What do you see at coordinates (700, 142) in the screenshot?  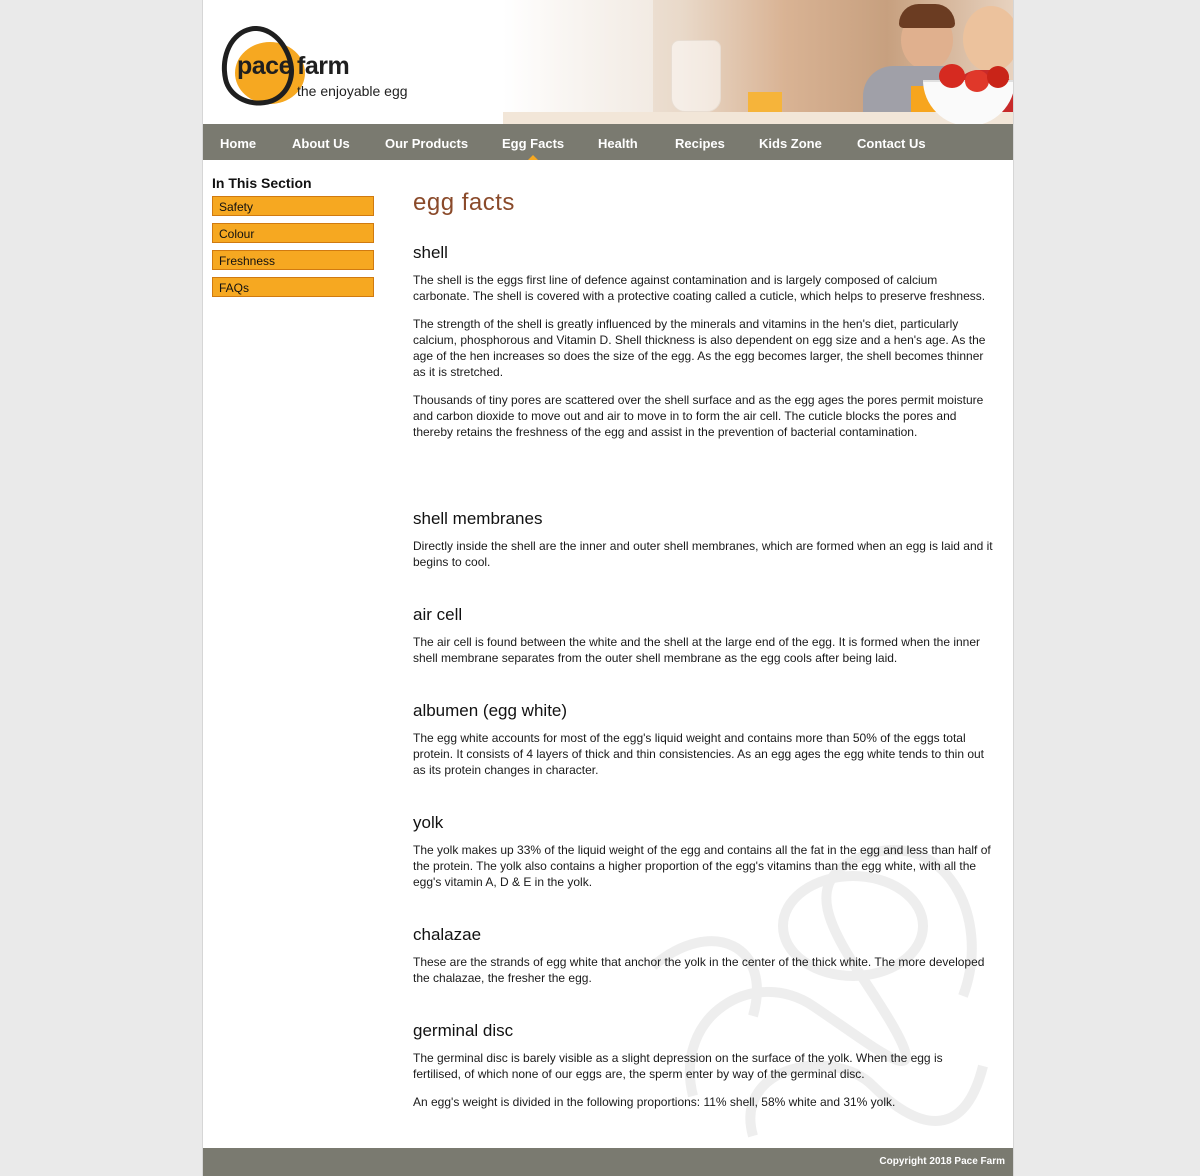 I see `nav-recipes: Recipes` at bounding box center [700, 142].